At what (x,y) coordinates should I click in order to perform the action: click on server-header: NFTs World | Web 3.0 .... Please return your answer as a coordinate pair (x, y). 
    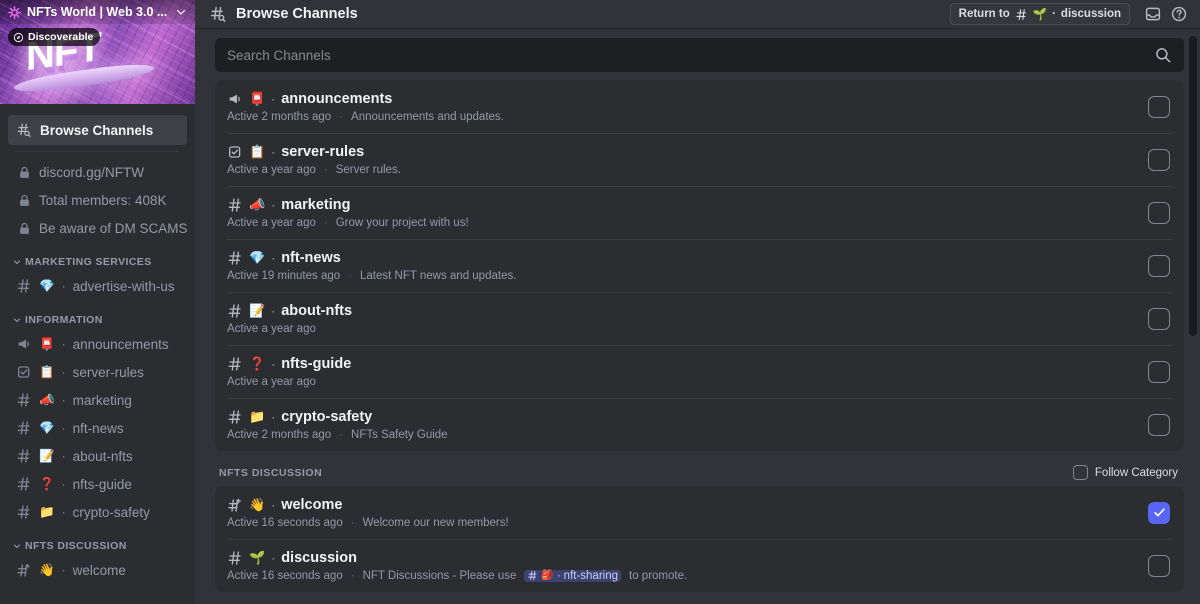
    Looking at the image, I should click on (97, 12).